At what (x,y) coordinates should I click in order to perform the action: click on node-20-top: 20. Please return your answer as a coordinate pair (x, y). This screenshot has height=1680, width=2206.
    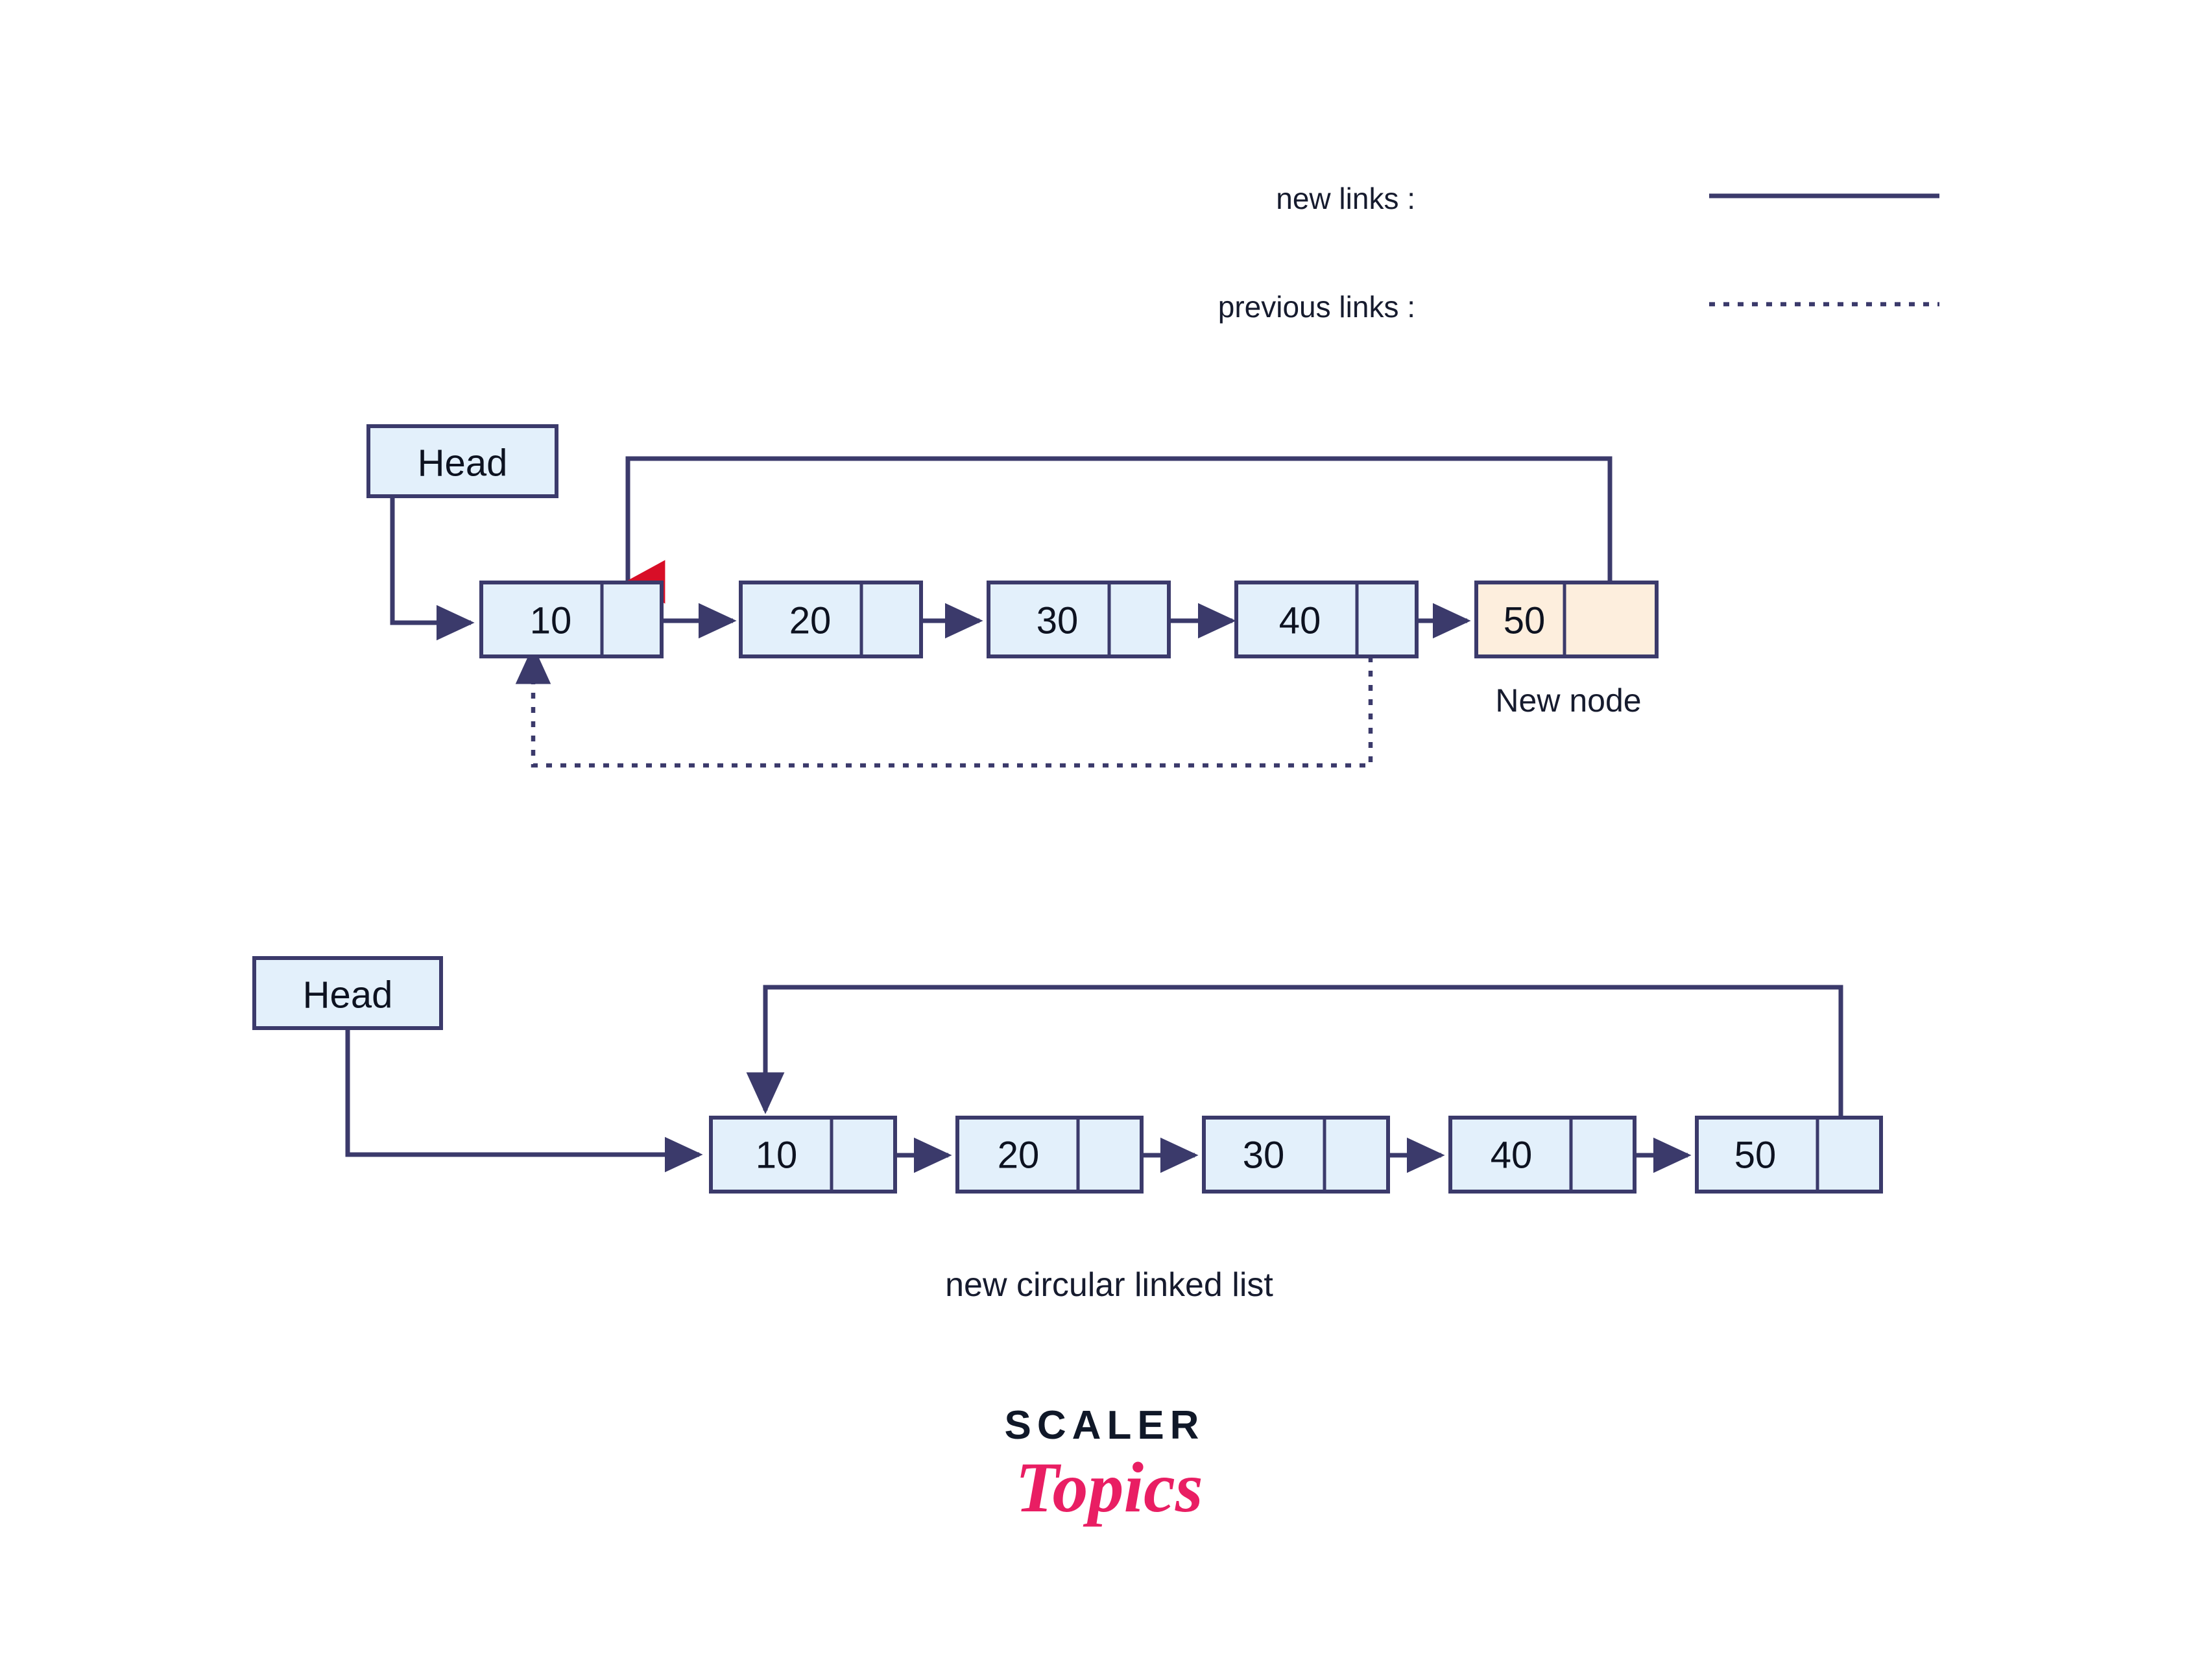
    Looking at the image, I should click on (831, 619).